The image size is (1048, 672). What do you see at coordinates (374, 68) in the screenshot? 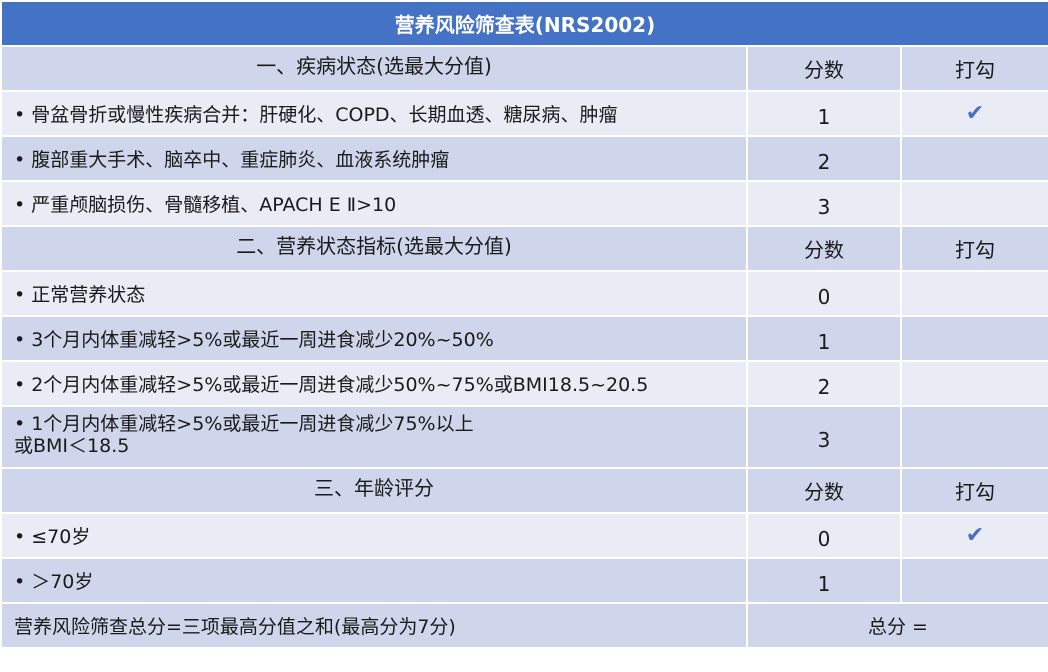
I see `section-heading: 一、疾病状态(选最大分值)` at bounding box center [374, 68].